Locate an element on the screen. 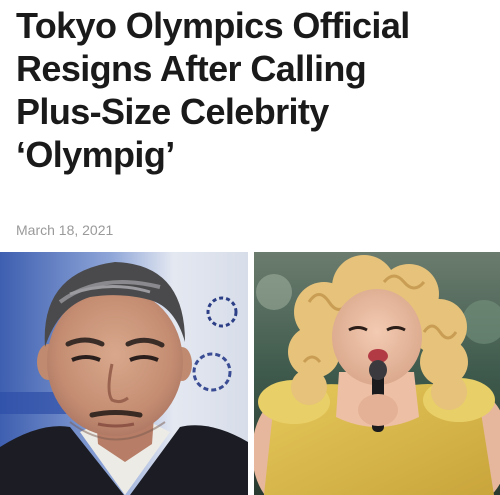 This screenshot has height=495, width=500. headline-line-2: Resigns After Calling is located at coordinates (191, 68).